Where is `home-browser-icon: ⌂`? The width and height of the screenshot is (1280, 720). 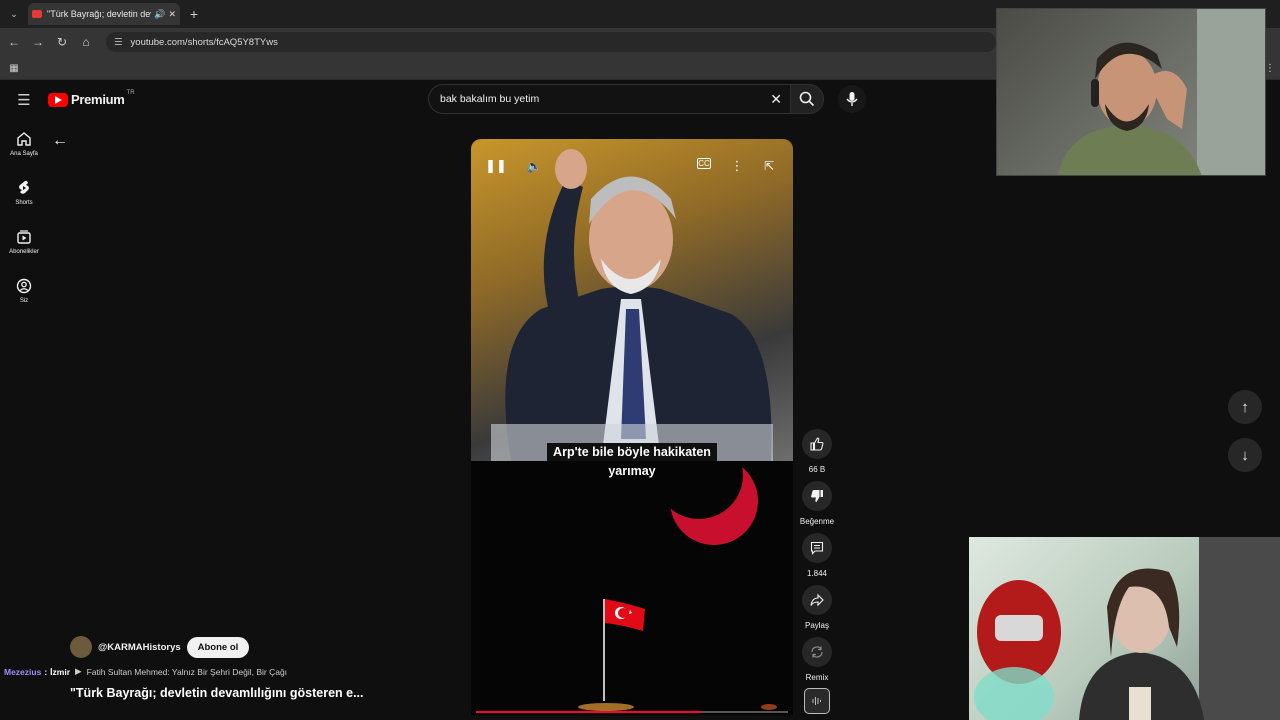 home-browser-icon: ⌂ is located at coordinates (86, 42).